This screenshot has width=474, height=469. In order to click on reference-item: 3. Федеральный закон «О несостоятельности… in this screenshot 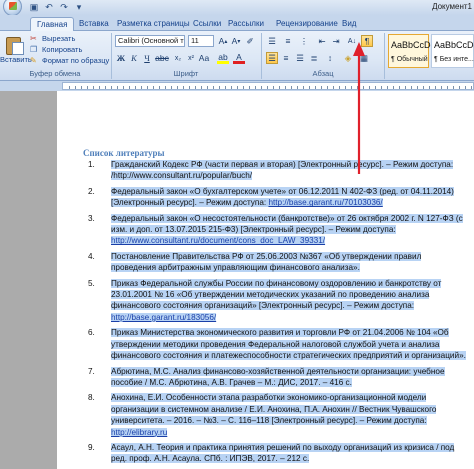, I will do `click(275, 230)`.